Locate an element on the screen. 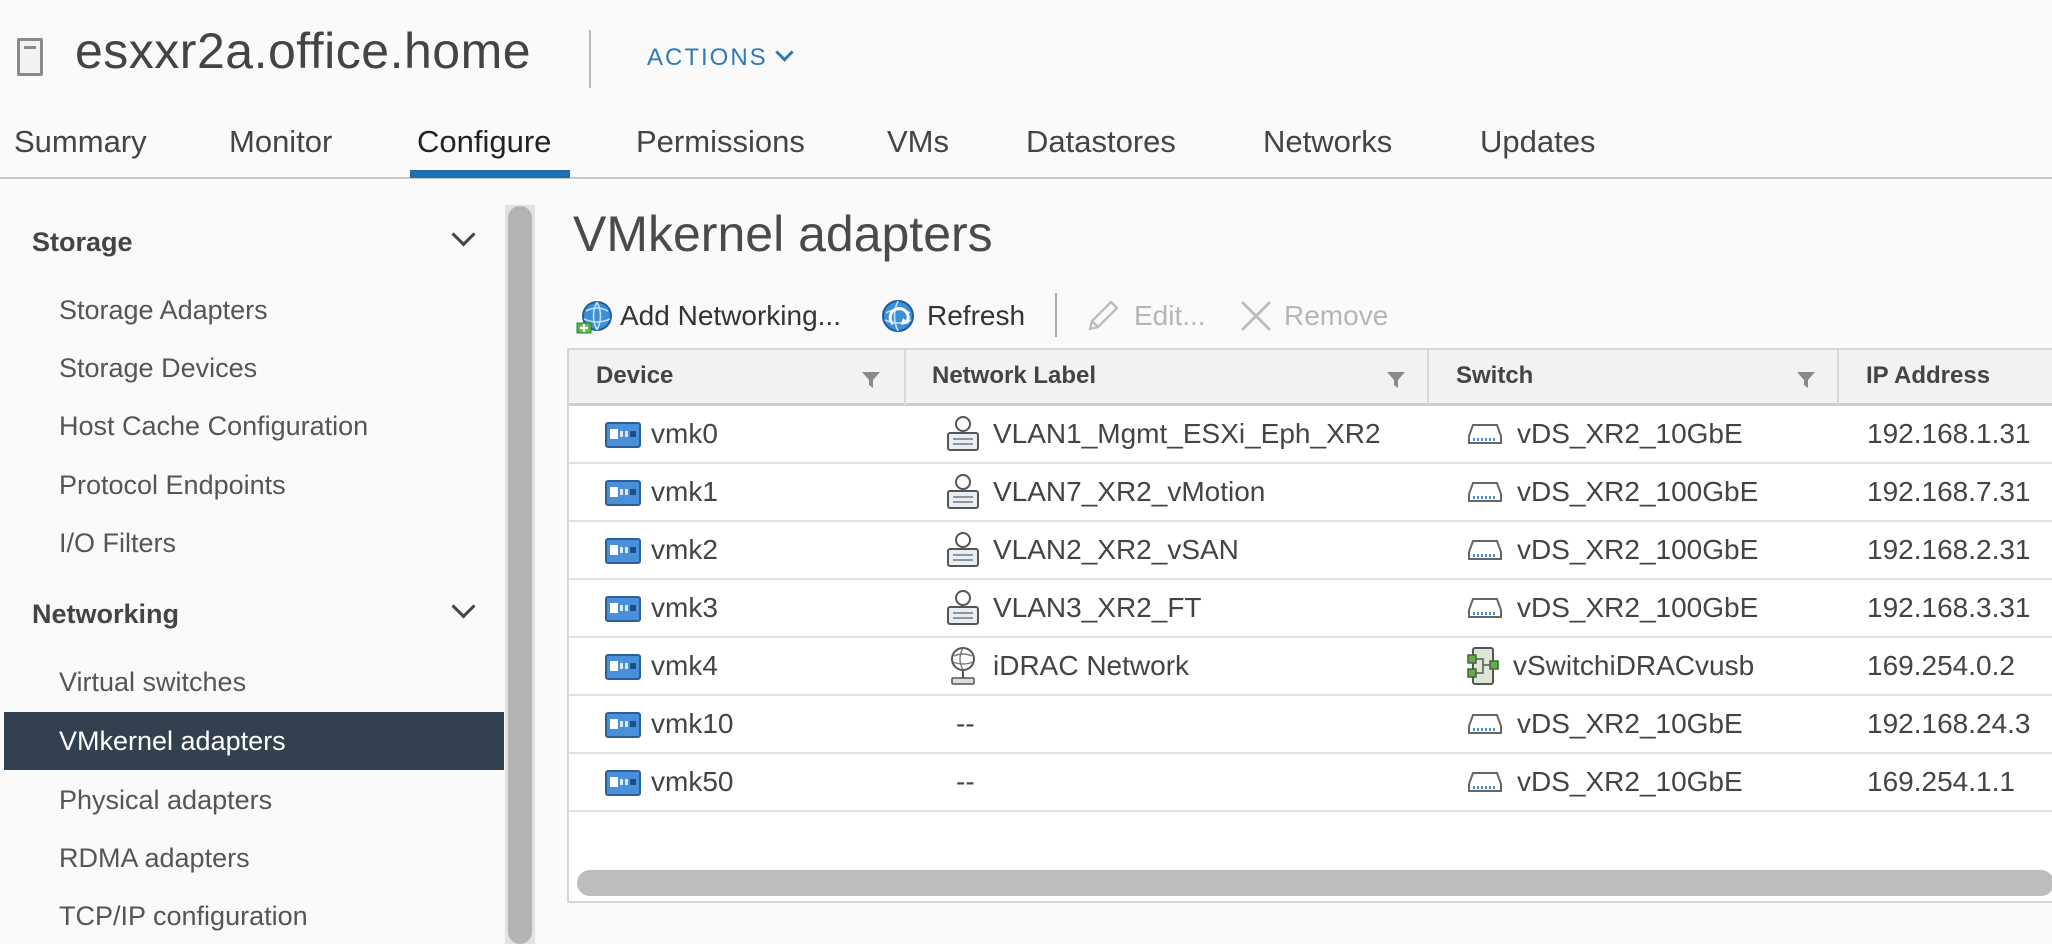 The width and height of the screenshot is (2052, 944). device-name: vmk4 is located at coordinates (684, 665).